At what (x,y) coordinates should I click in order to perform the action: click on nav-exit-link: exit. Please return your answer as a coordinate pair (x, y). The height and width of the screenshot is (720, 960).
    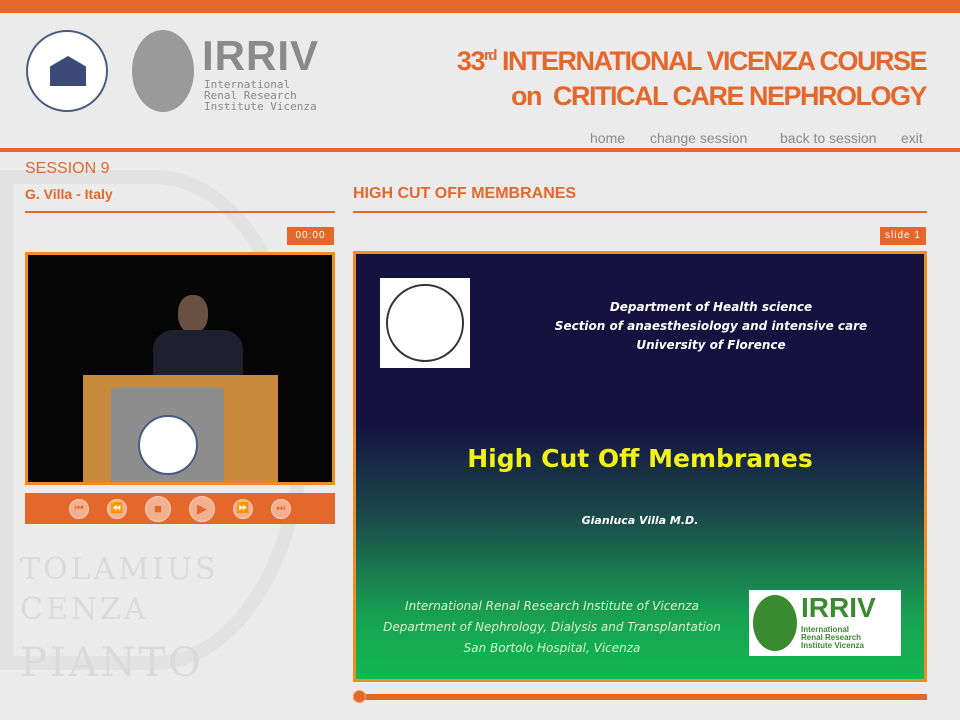
    Looking at the image, I should click on (912, 138).